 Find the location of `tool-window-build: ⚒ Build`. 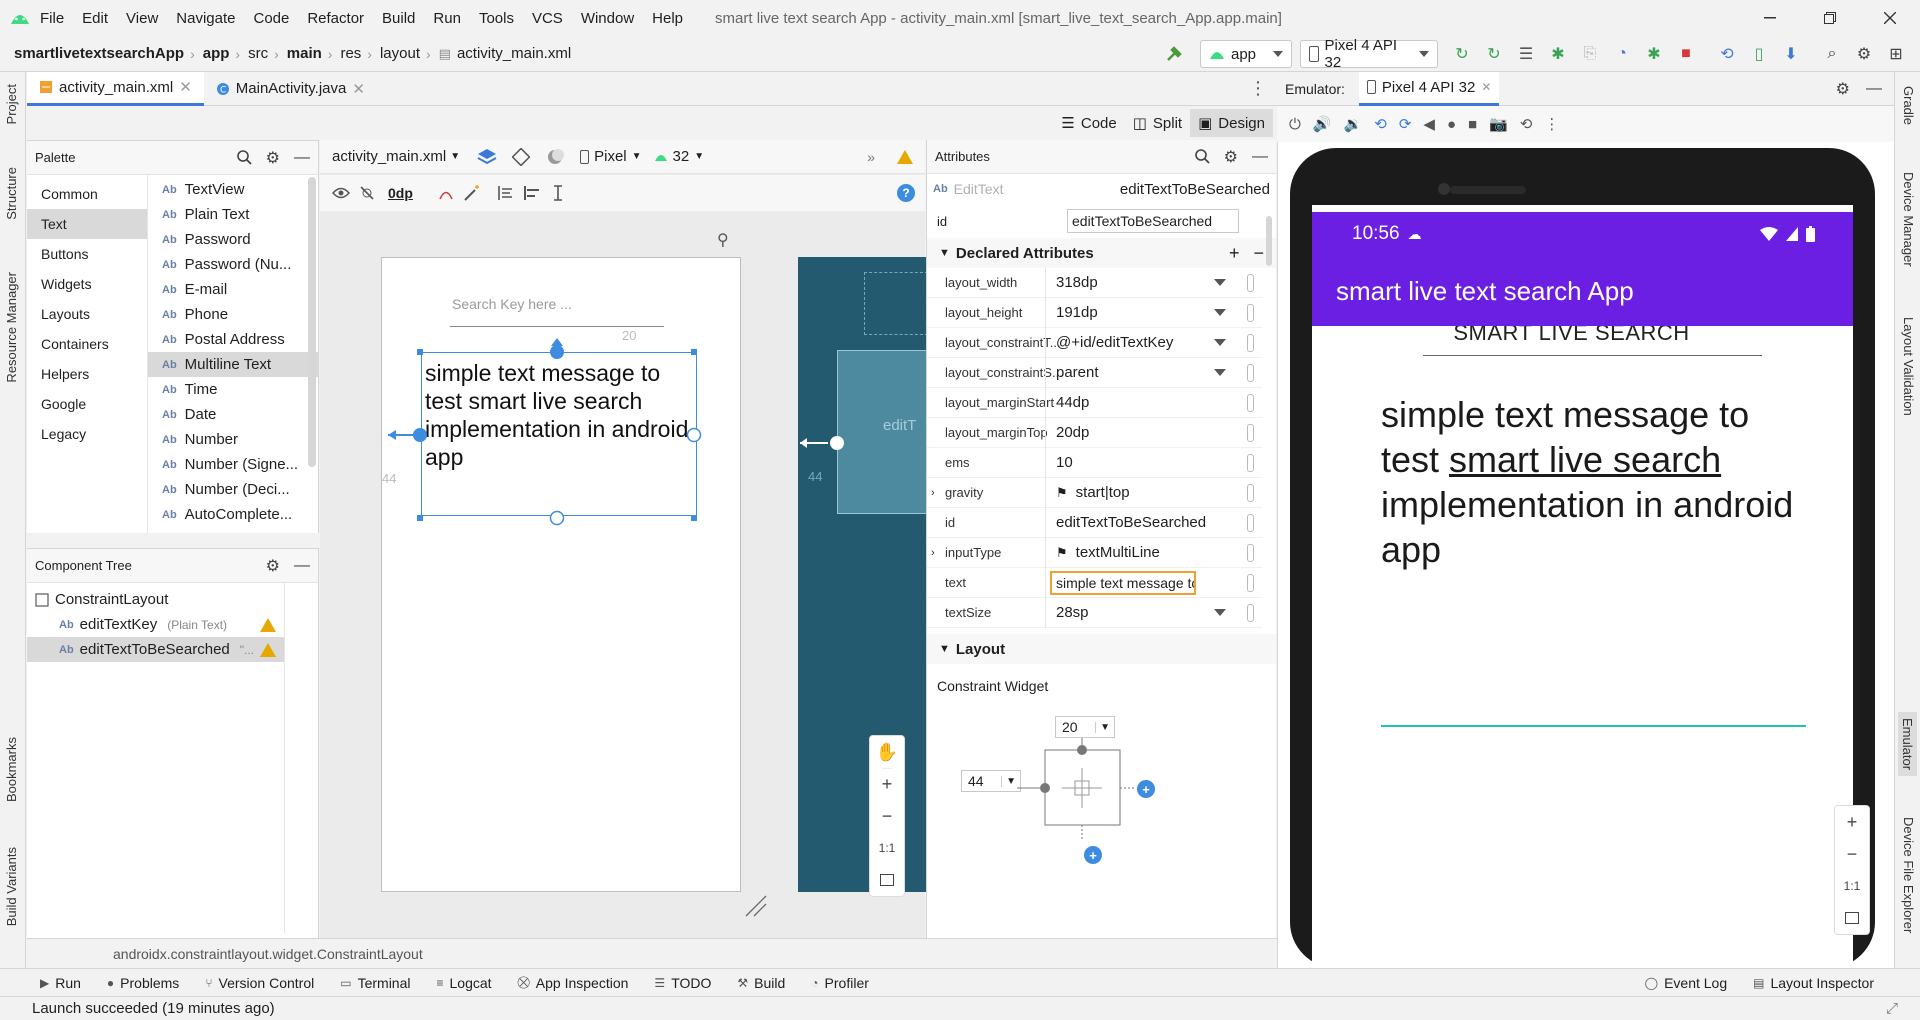

tool-window-build: ⚒ Build is located at coordinates (761, 983).